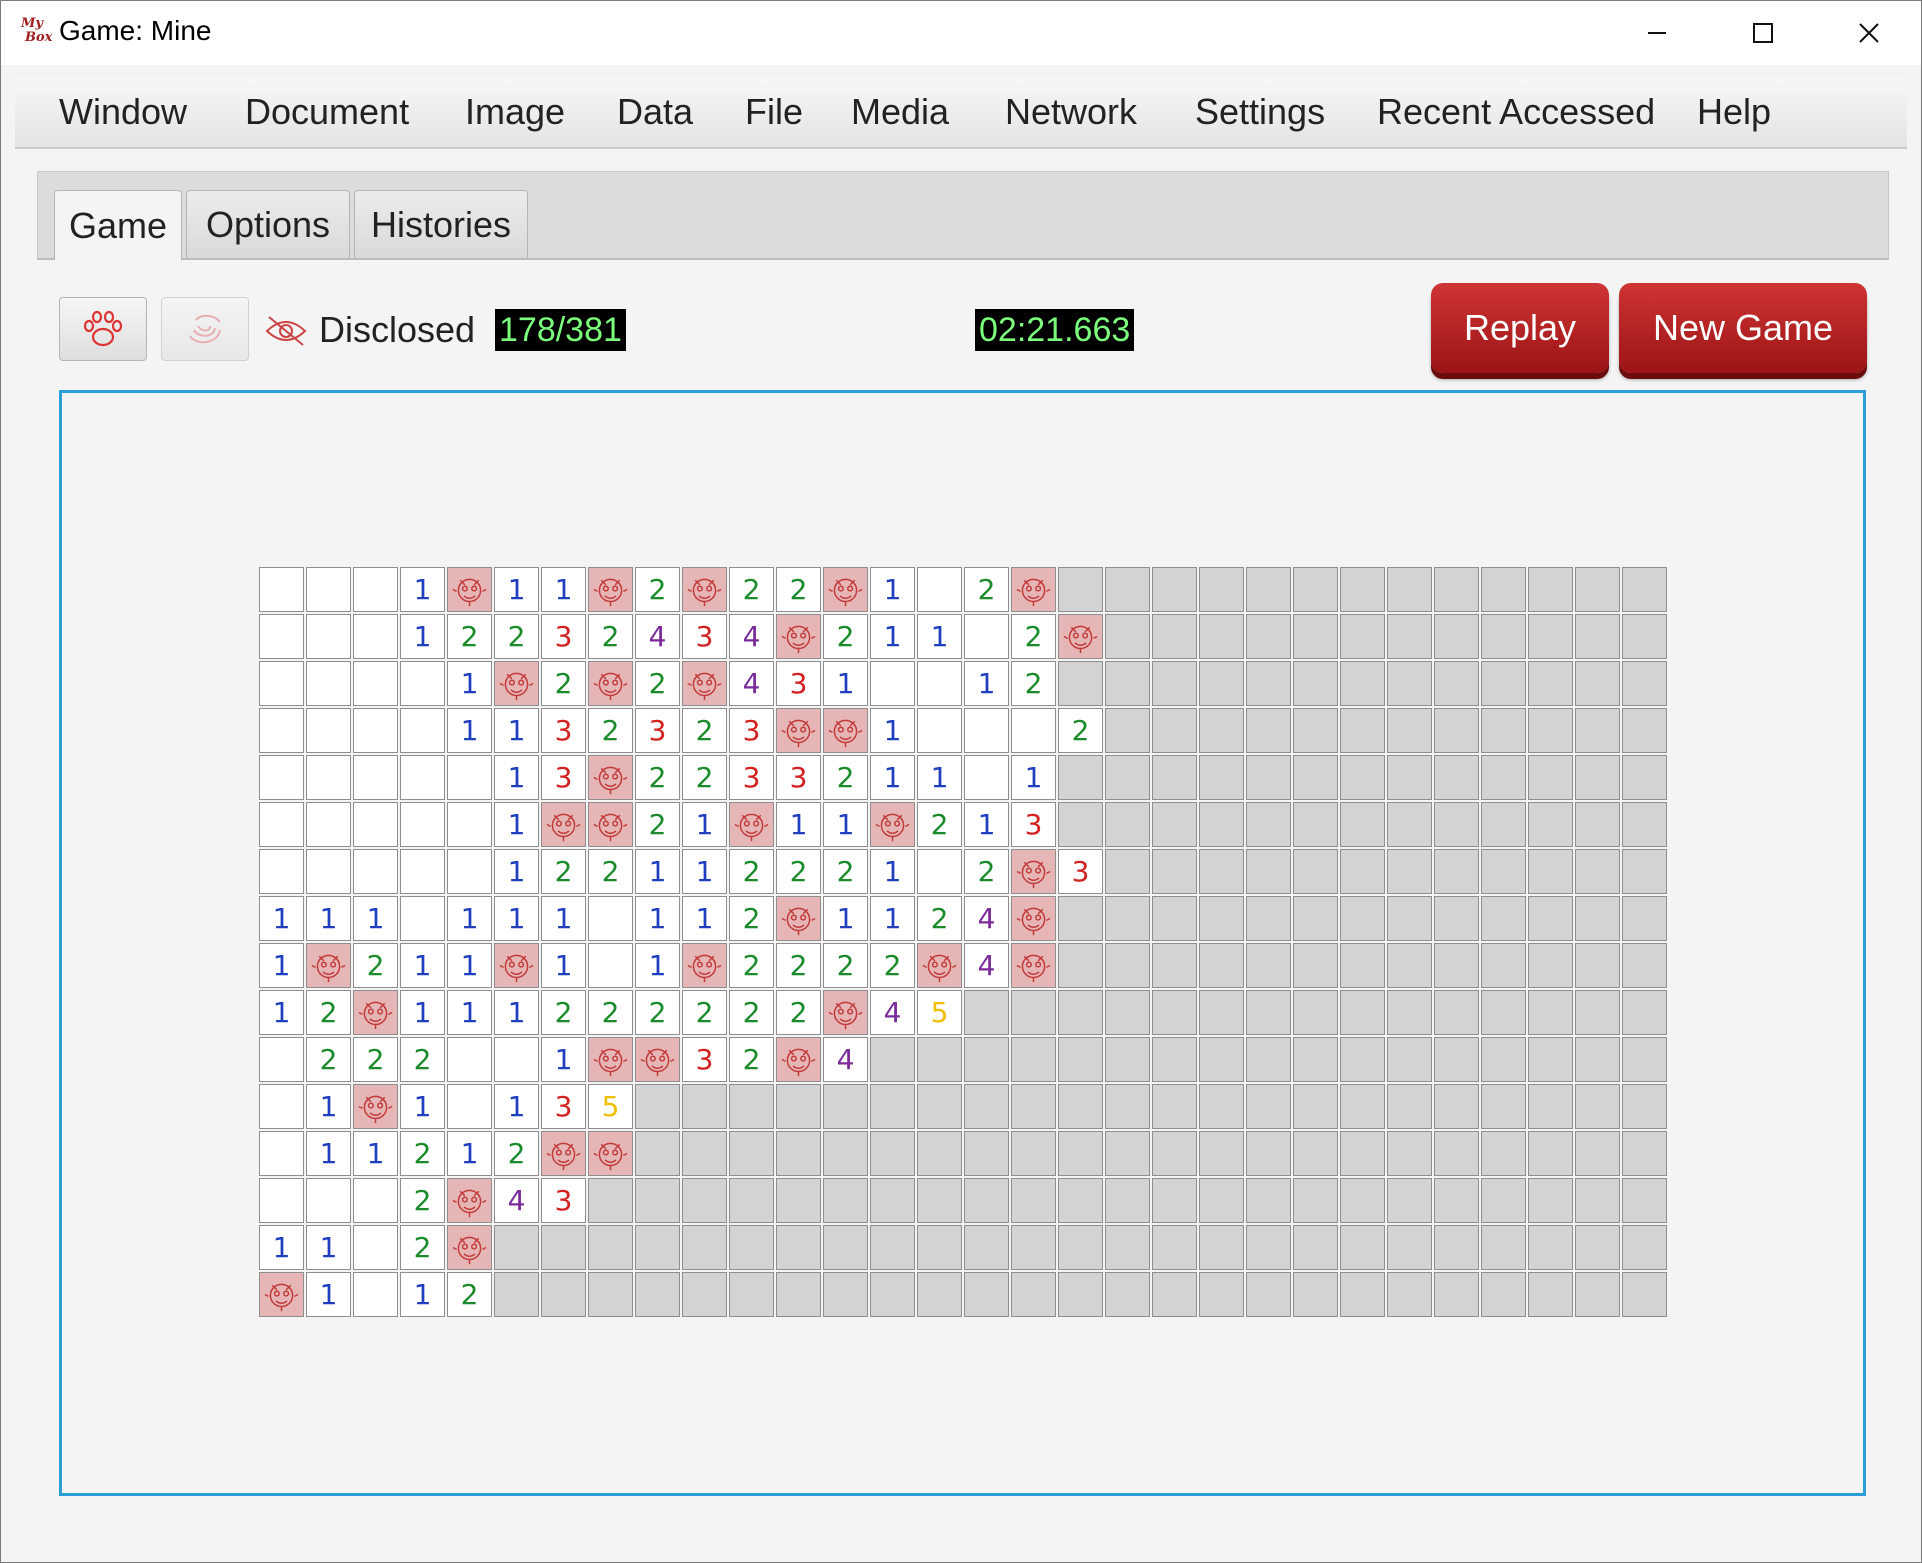 The width and height of the screenshot is (1922, 1563). What do you see at coordinates (515, 112) in the screenshot?
I see `menu-image: Image` at bounding box center [515, 112].